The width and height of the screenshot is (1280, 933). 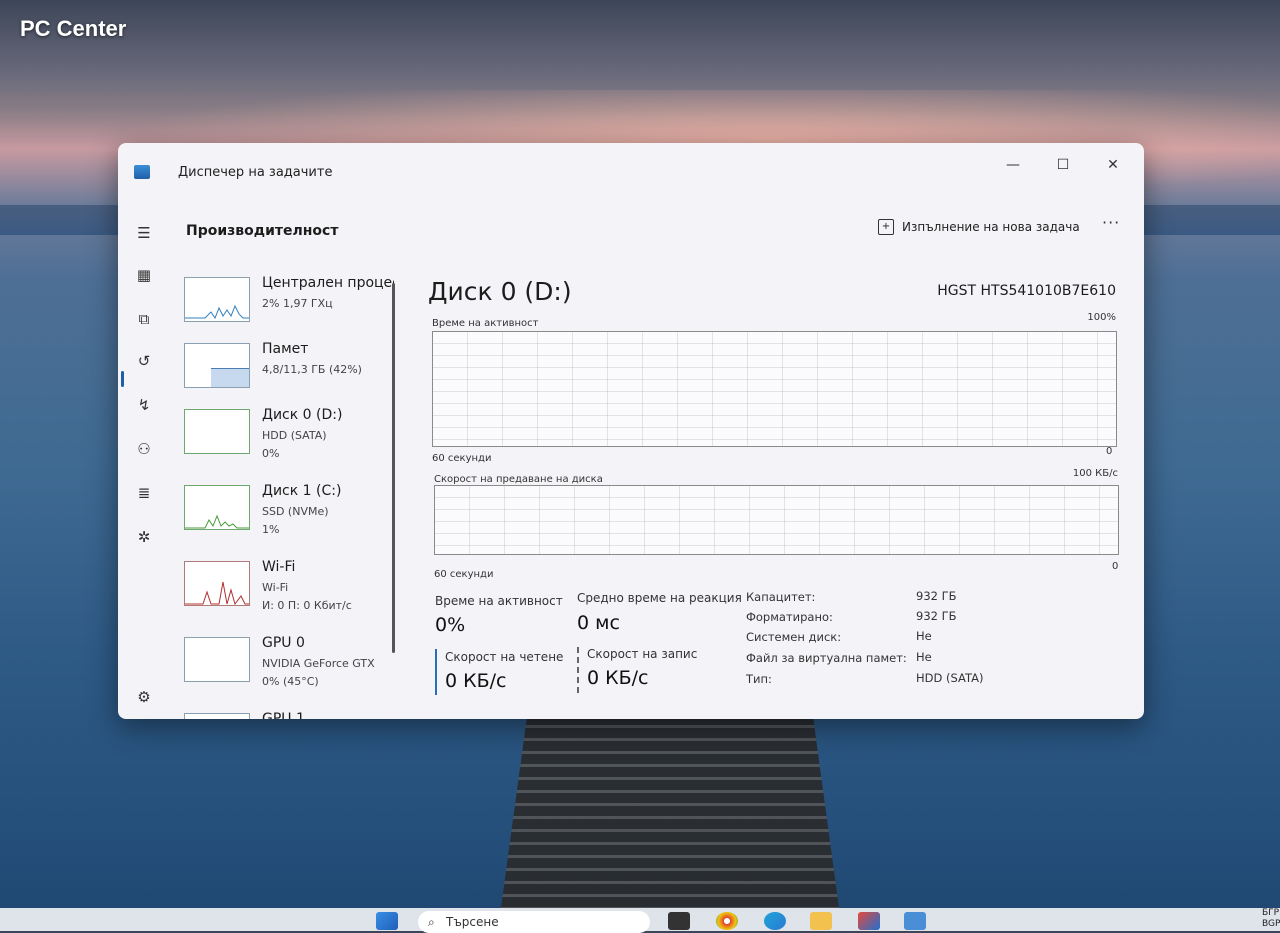 What do you see at coordinates (775, 921) in the screenshot?
I see `edge-icon` at bounding box center [775, 921].